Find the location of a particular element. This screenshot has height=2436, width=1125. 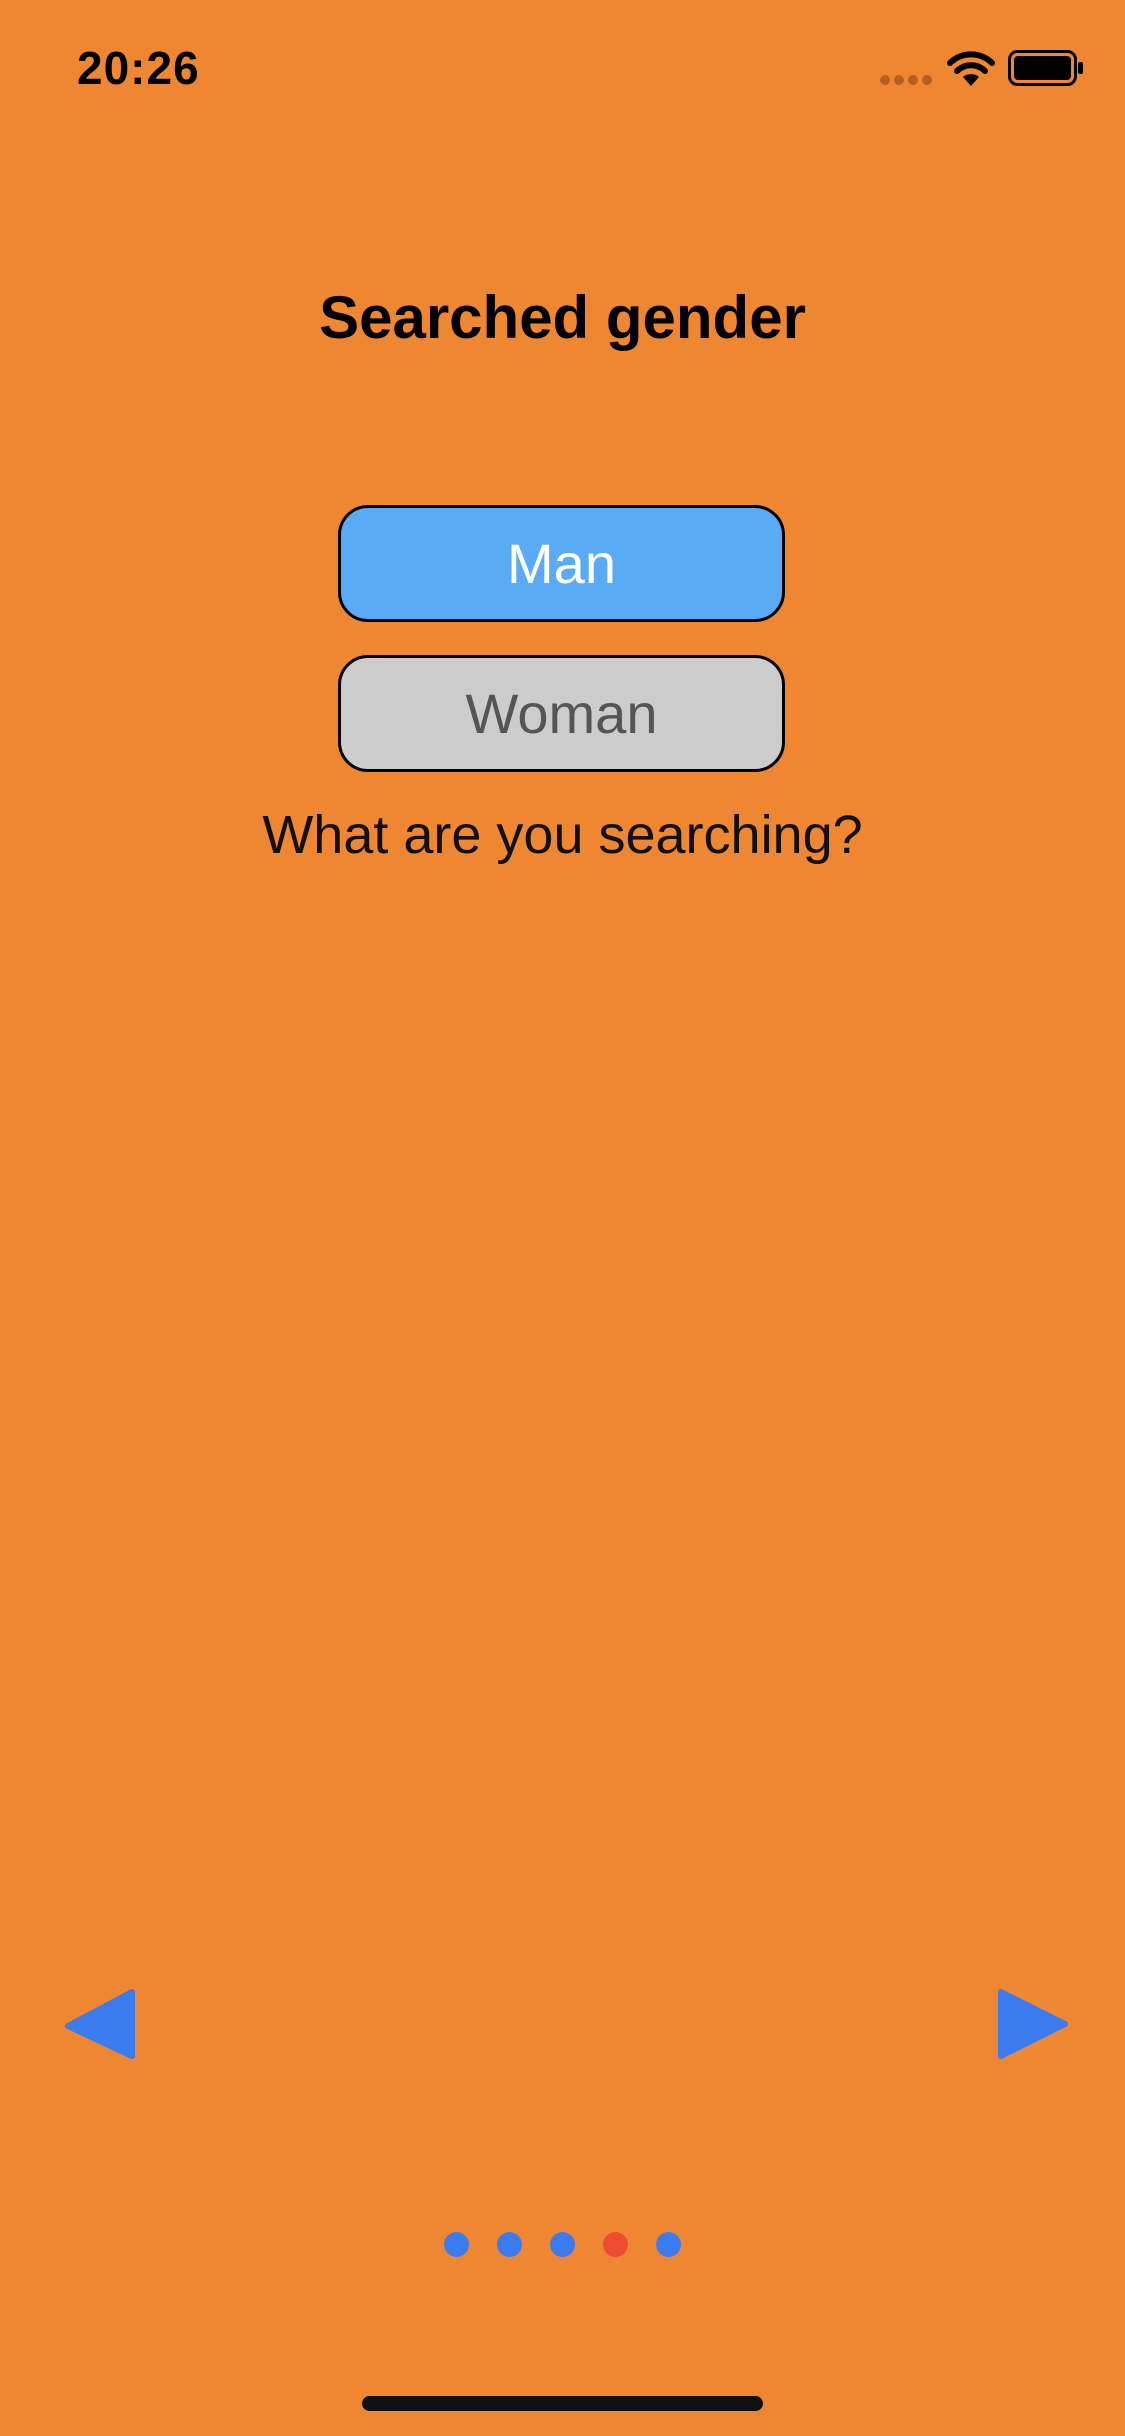

search-prompt: What are you searching? is located at coordinates (562, 835).